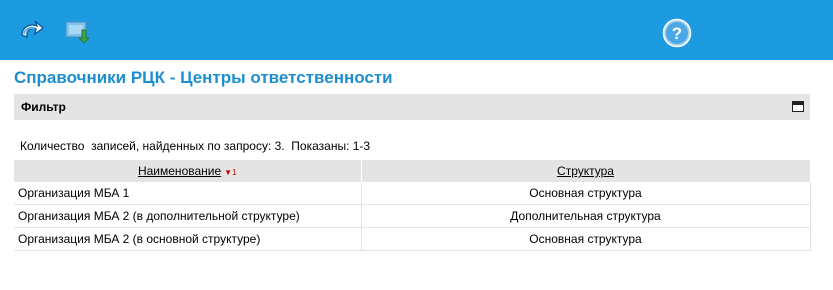 This screenshot has height=290, width=833. I want to click on table-row: Организация МБА 1 Основная структура, so click(412, 193).